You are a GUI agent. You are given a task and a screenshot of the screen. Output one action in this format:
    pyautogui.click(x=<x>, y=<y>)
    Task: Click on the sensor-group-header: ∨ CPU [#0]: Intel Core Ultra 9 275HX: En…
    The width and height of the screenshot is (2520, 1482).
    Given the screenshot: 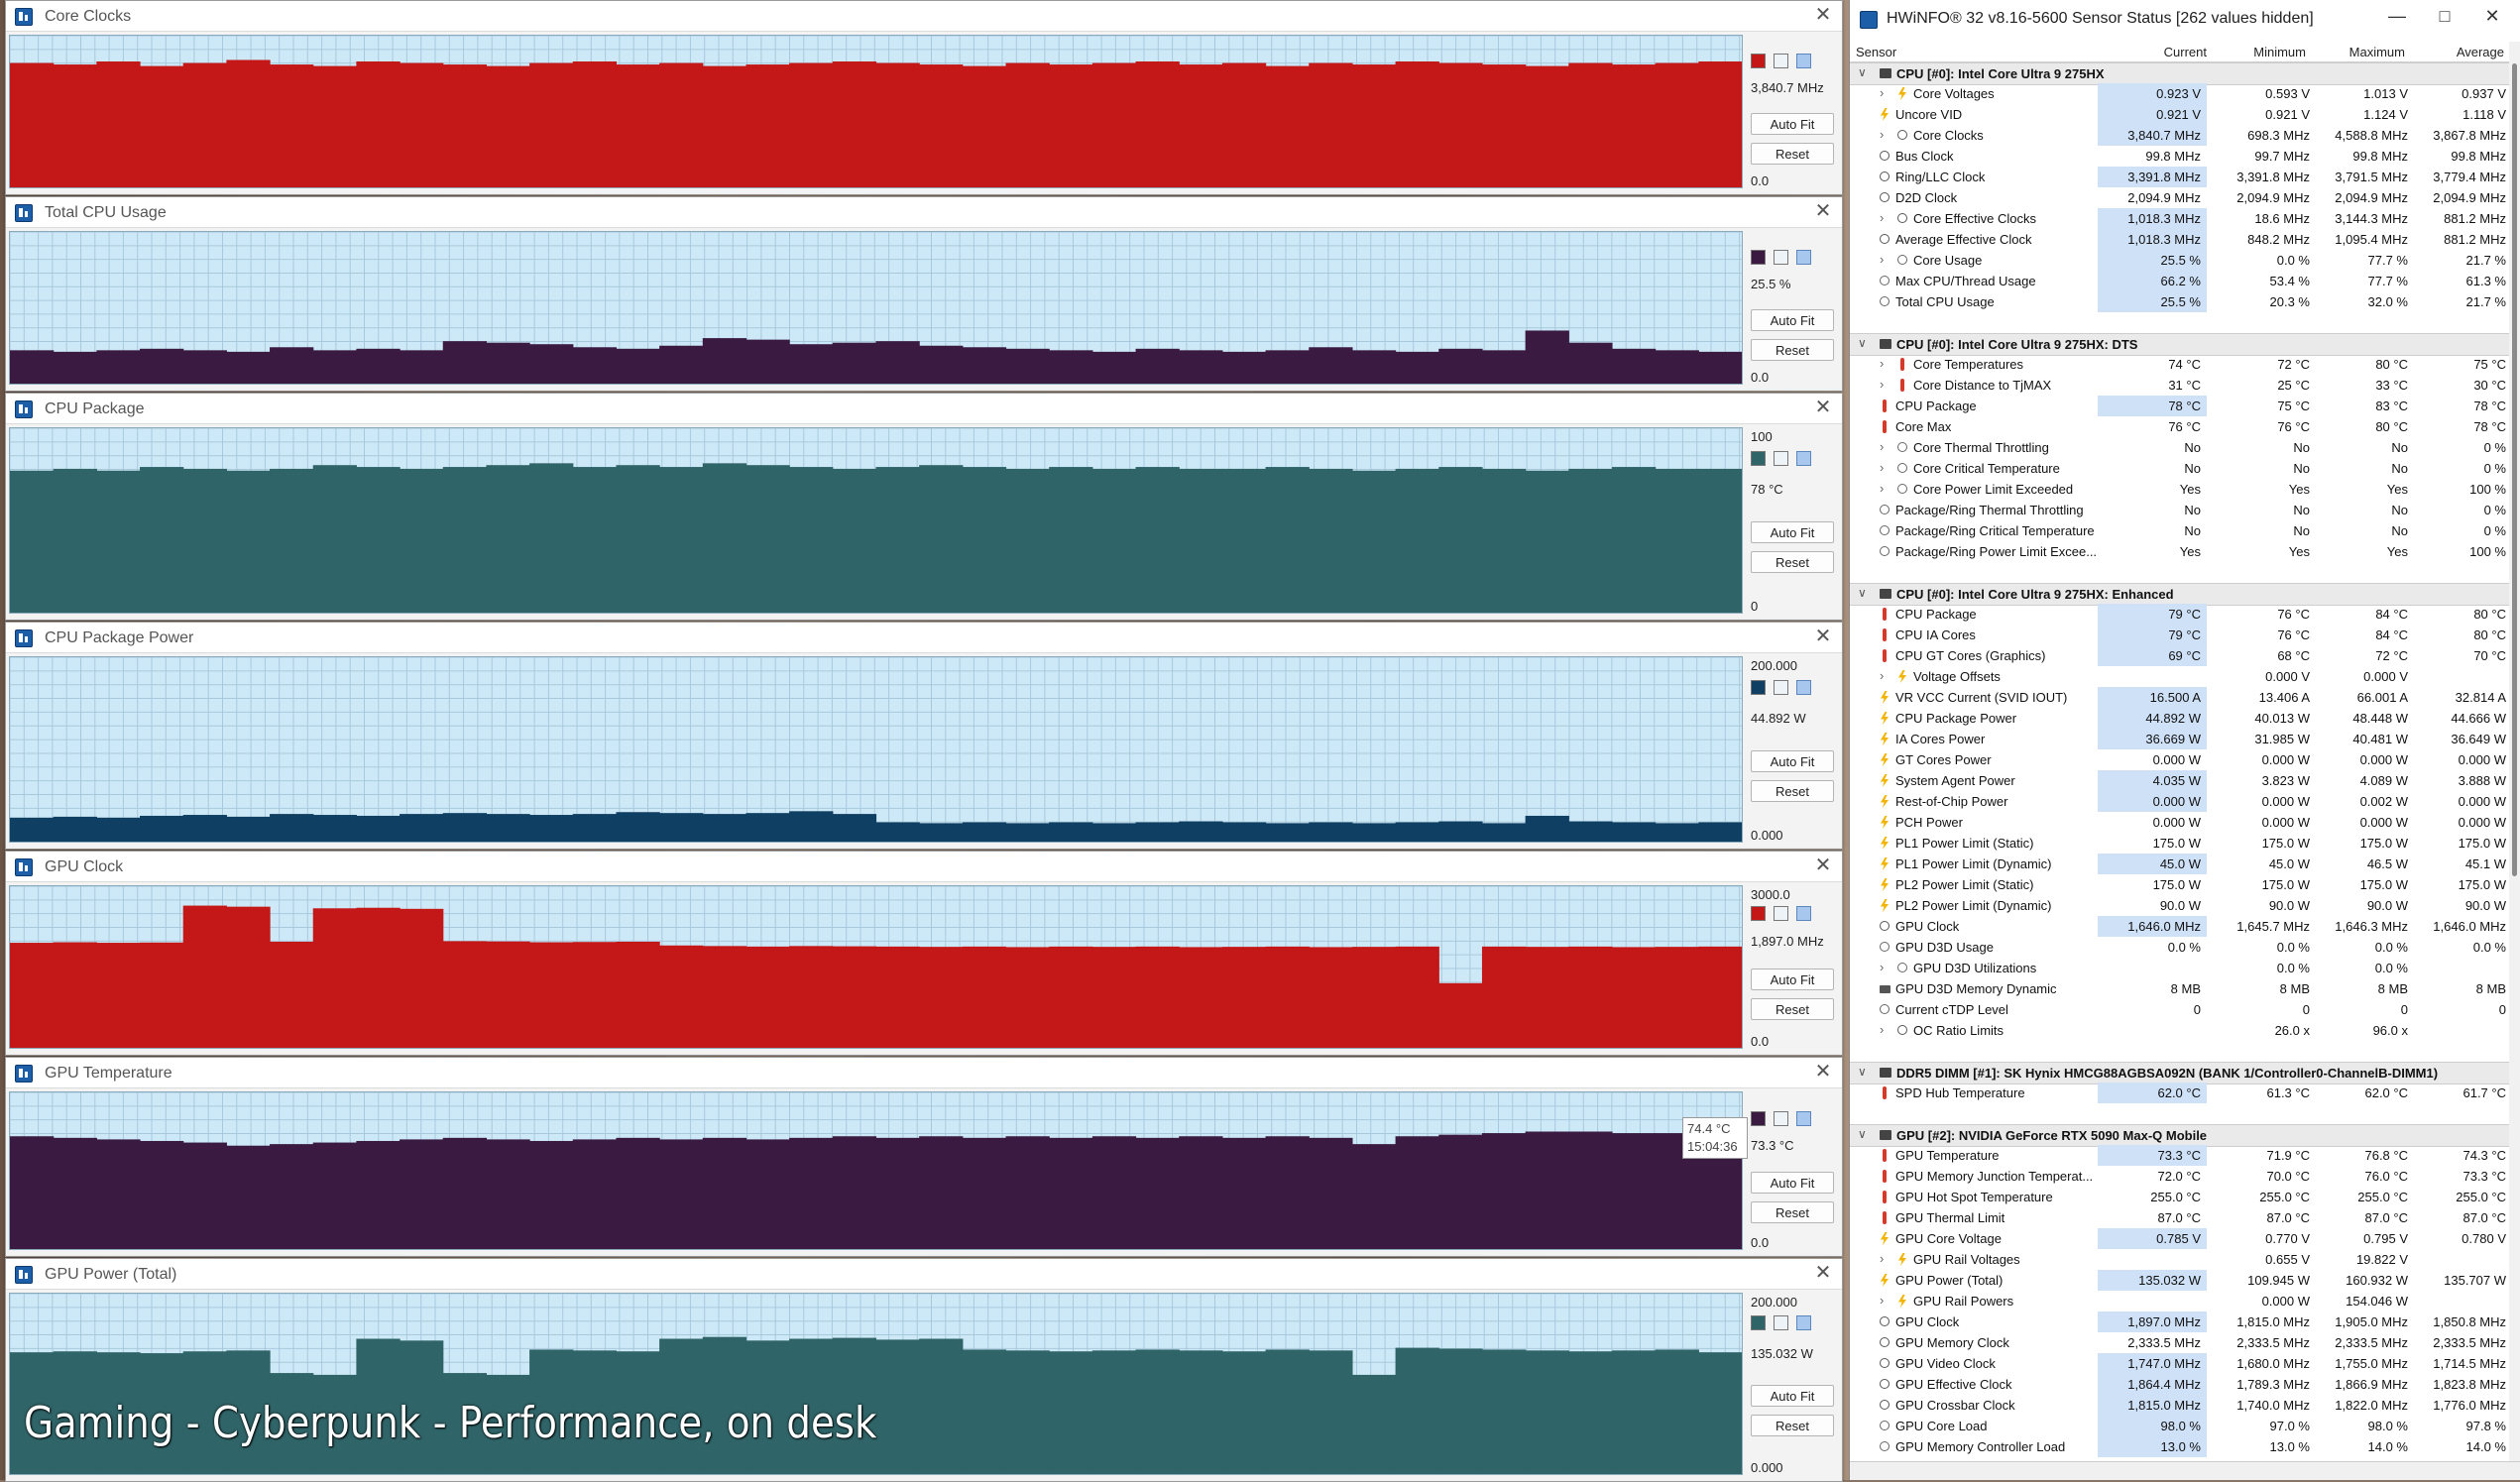 What is the action you would take?
    pyautogui.click(x=2179, y=595)
    